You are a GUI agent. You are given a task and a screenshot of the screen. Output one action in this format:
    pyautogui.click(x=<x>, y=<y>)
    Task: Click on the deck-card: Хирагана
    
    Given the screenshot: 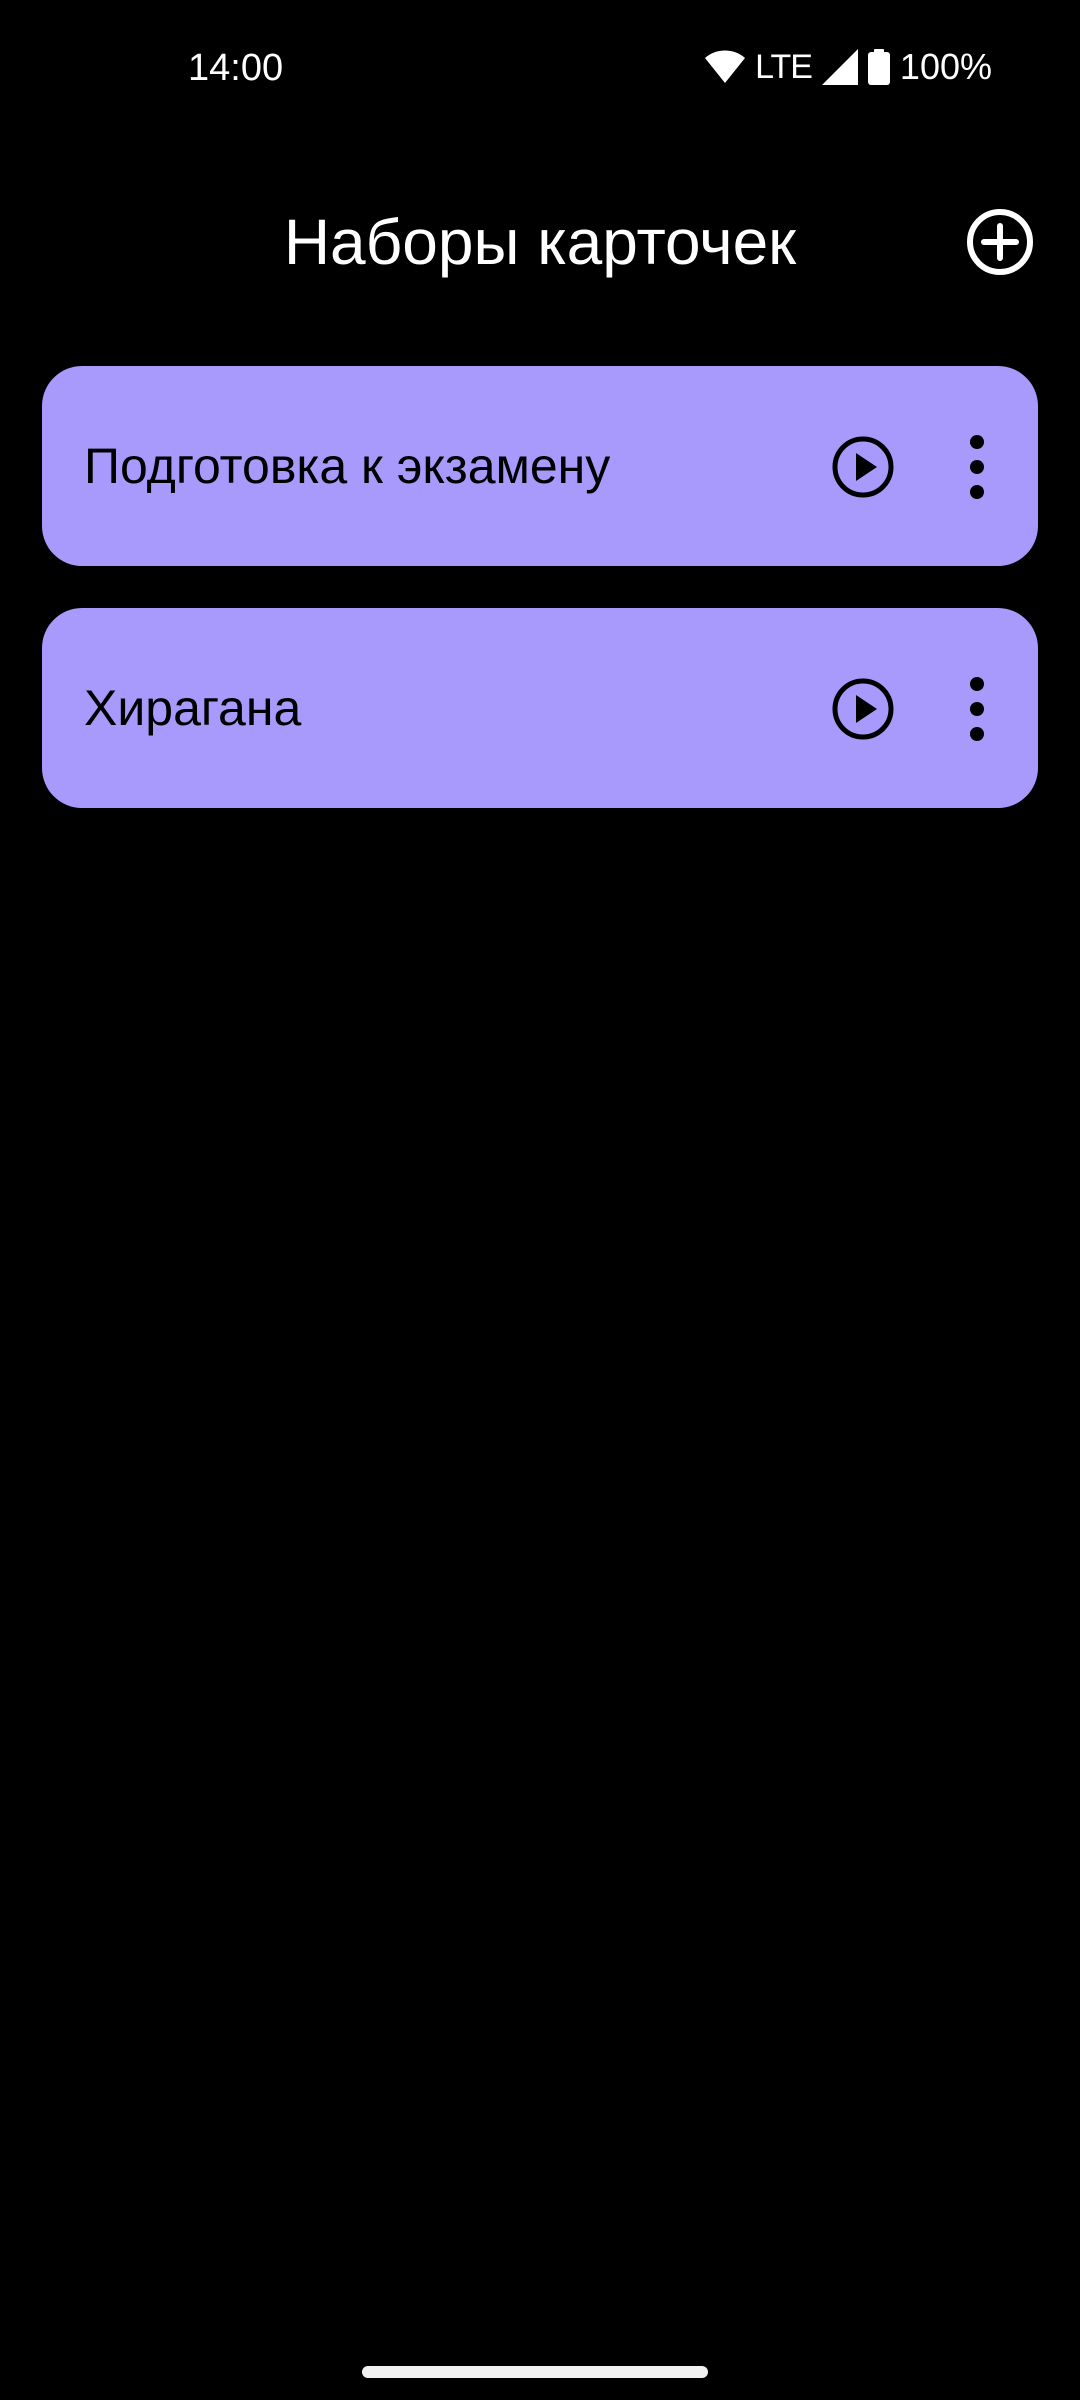 What is the action you would take?
    pyautogui.click(x=540, y=708)
    